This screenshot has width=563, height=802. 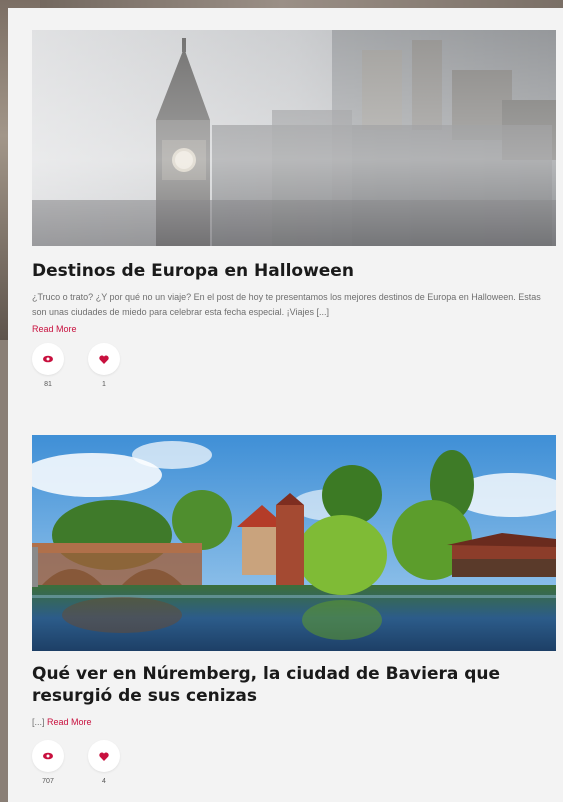 What do you see at coordinates (104, 384) in the screenshot?
I see `likes-count: 1` at bounding box center [104, 384].